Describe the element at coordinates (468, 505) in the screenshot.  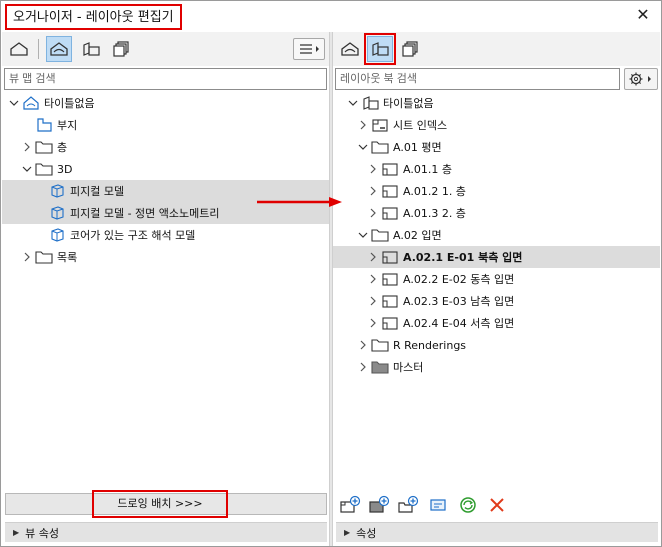
I see `refresh-button` at that location.